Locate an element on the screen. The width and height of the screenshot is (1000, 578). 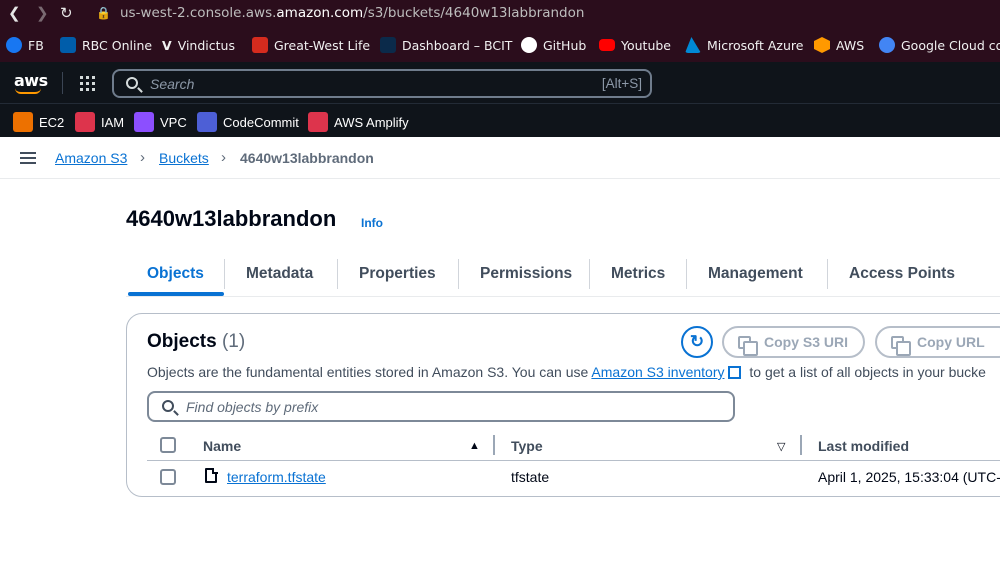
breadcrumb-buckets: Buckets is located at coordinates (184, 158).